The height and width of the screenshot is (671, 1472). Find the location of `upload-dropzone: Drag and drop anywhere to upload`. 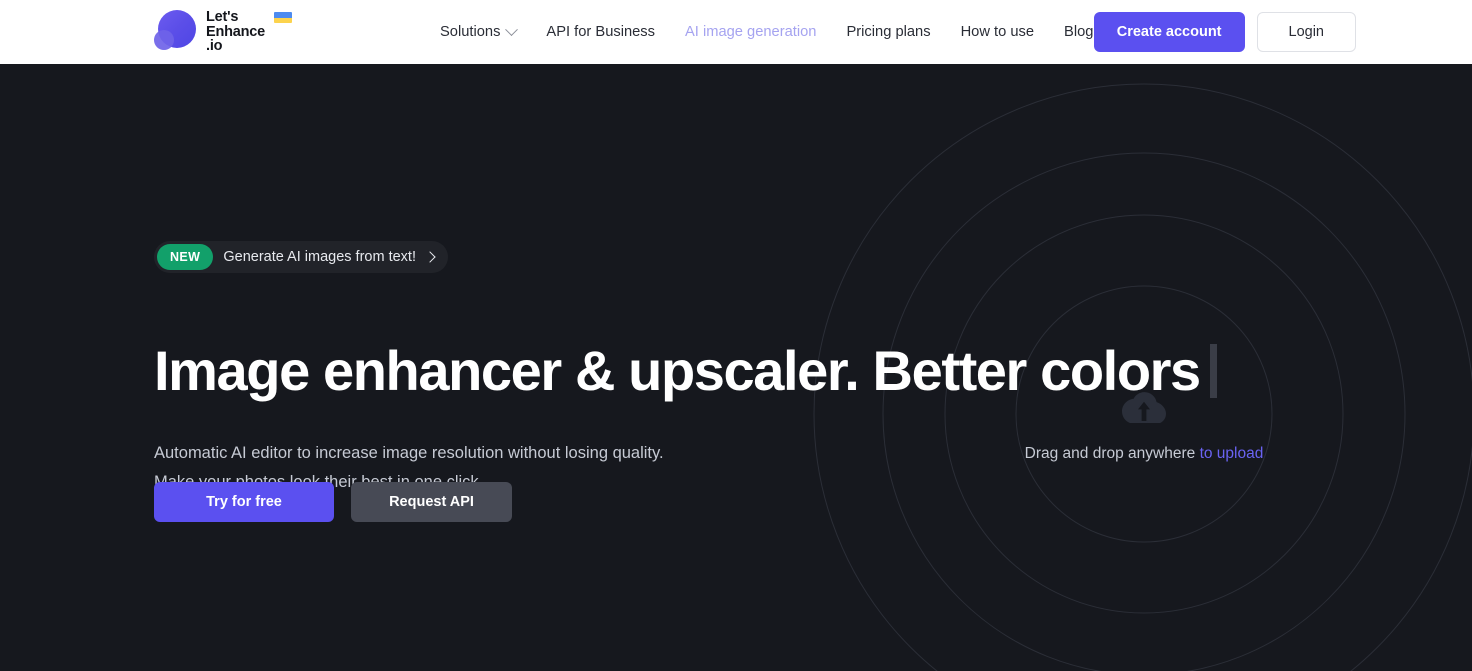

upload-dropzone: Drag and drop anywhere to upload is located at coordinates (1144, 454).